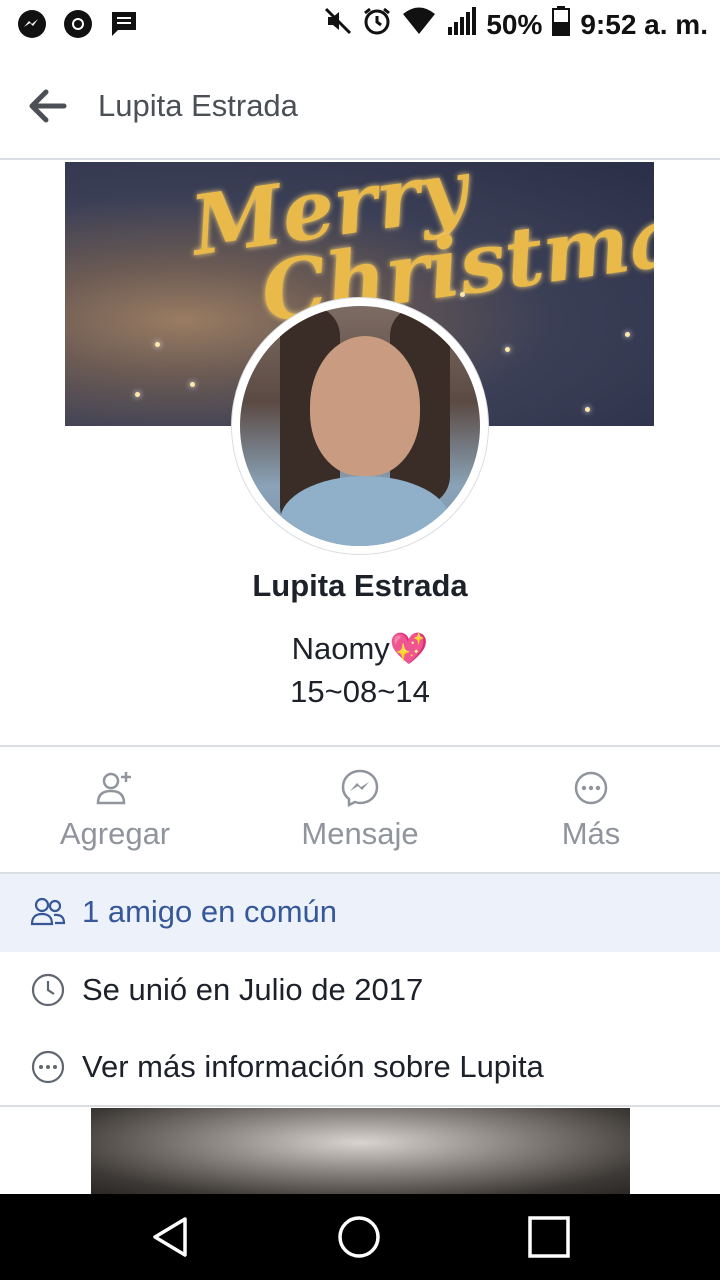 The height and width of the screenshot is (1280, 720). What do you see at coordinates (115, 810) in the screenshot?
I see `add-friend-button: Agregar` at bounding box center [115, 810].